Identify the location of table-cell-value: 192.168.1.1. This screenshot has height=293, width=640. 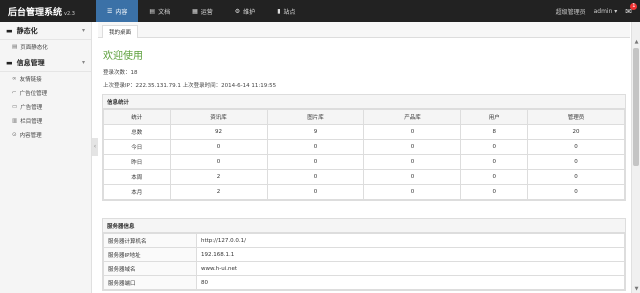
(410, 254).